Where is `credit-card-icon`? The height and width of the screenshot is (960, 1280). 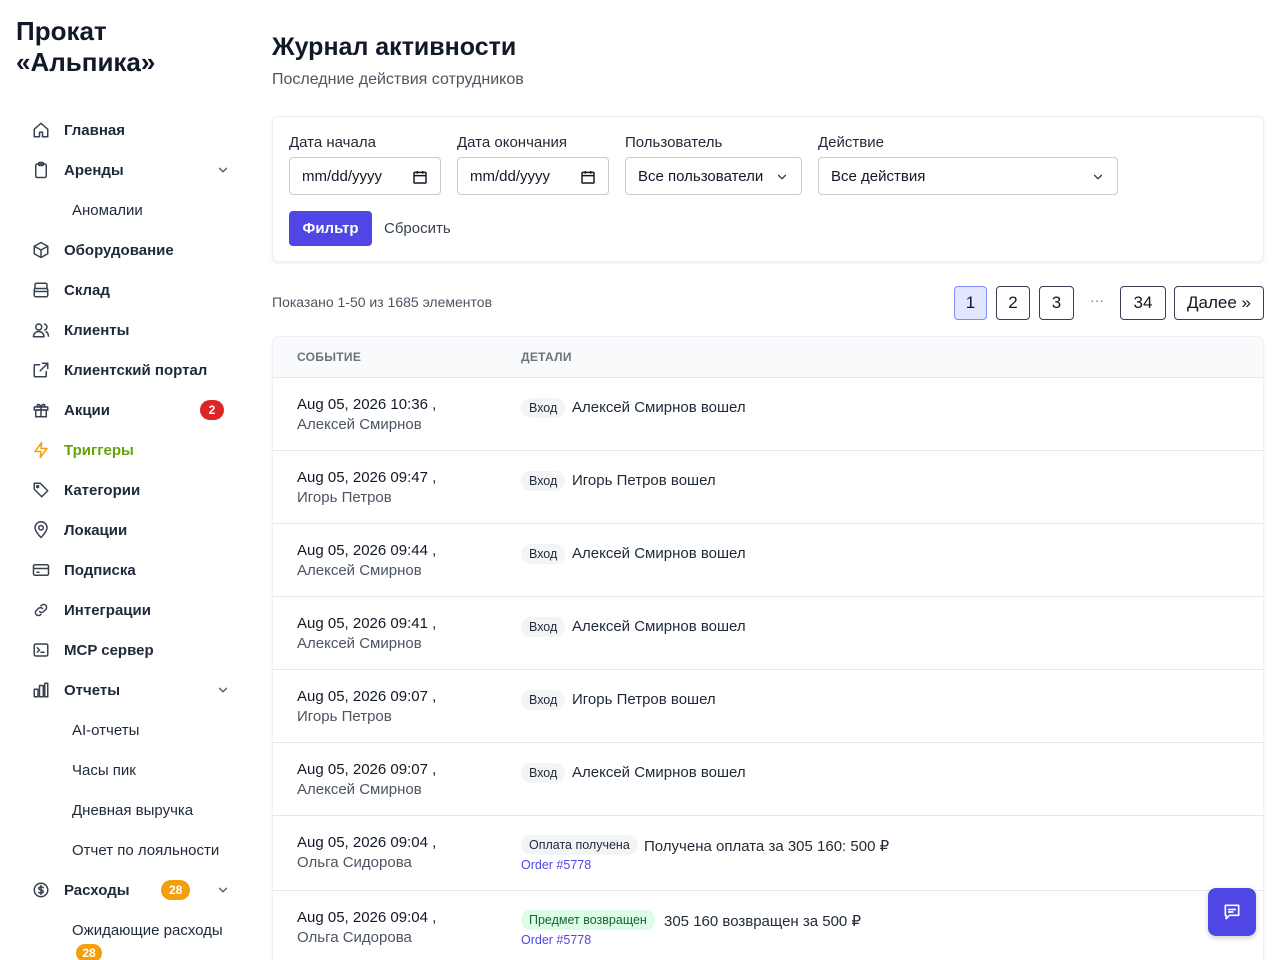 credit-card-icon is located at coordinates (41, 570).